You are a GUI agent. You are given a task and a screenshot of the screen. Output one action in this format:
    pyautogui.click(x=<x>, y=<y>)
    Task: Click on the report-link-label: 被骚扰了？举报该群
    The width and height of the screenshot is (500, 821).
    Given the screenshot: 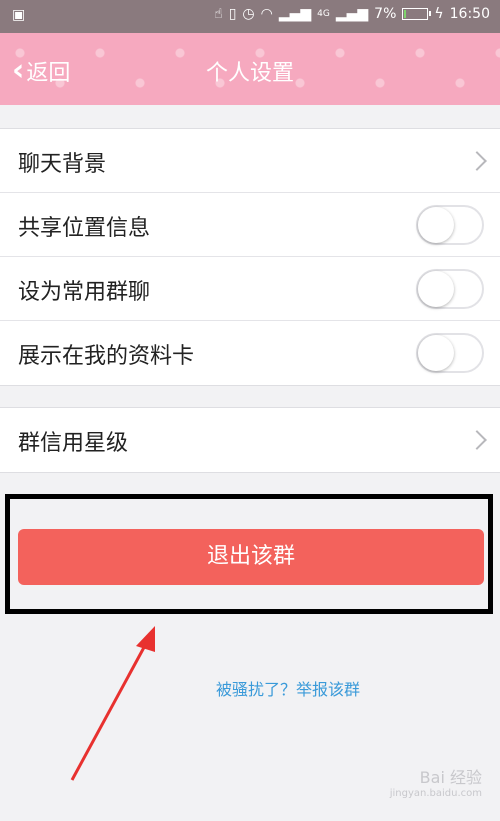 What is the action you would take?
    pyautogui.click(x=287, y=689)
    